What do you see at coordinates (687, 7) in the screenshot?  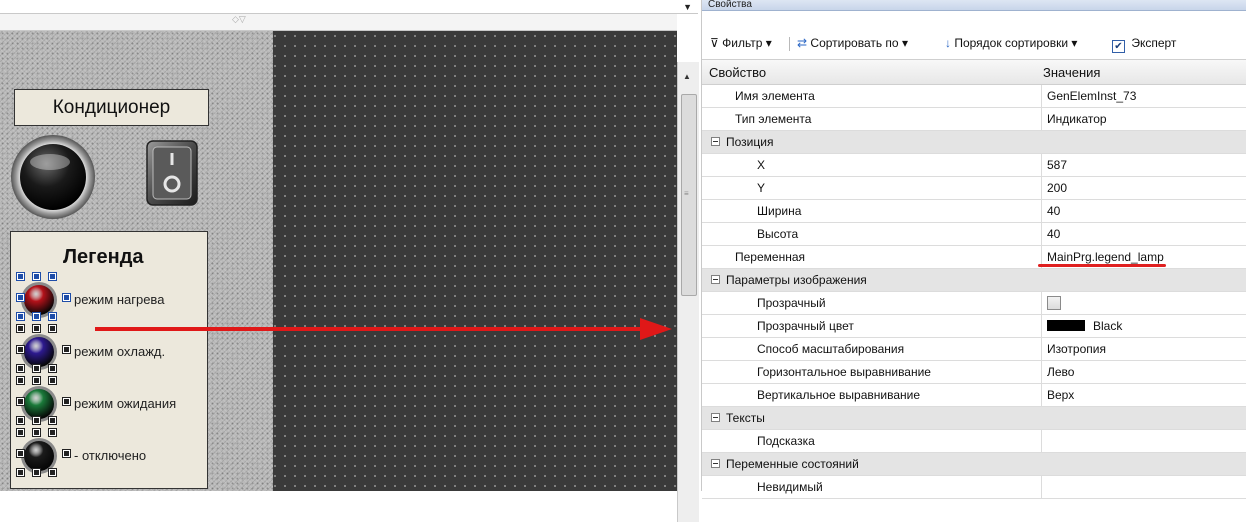 I see `dropdown-arrow-icon: ▼` at bounding box center [687, 7].